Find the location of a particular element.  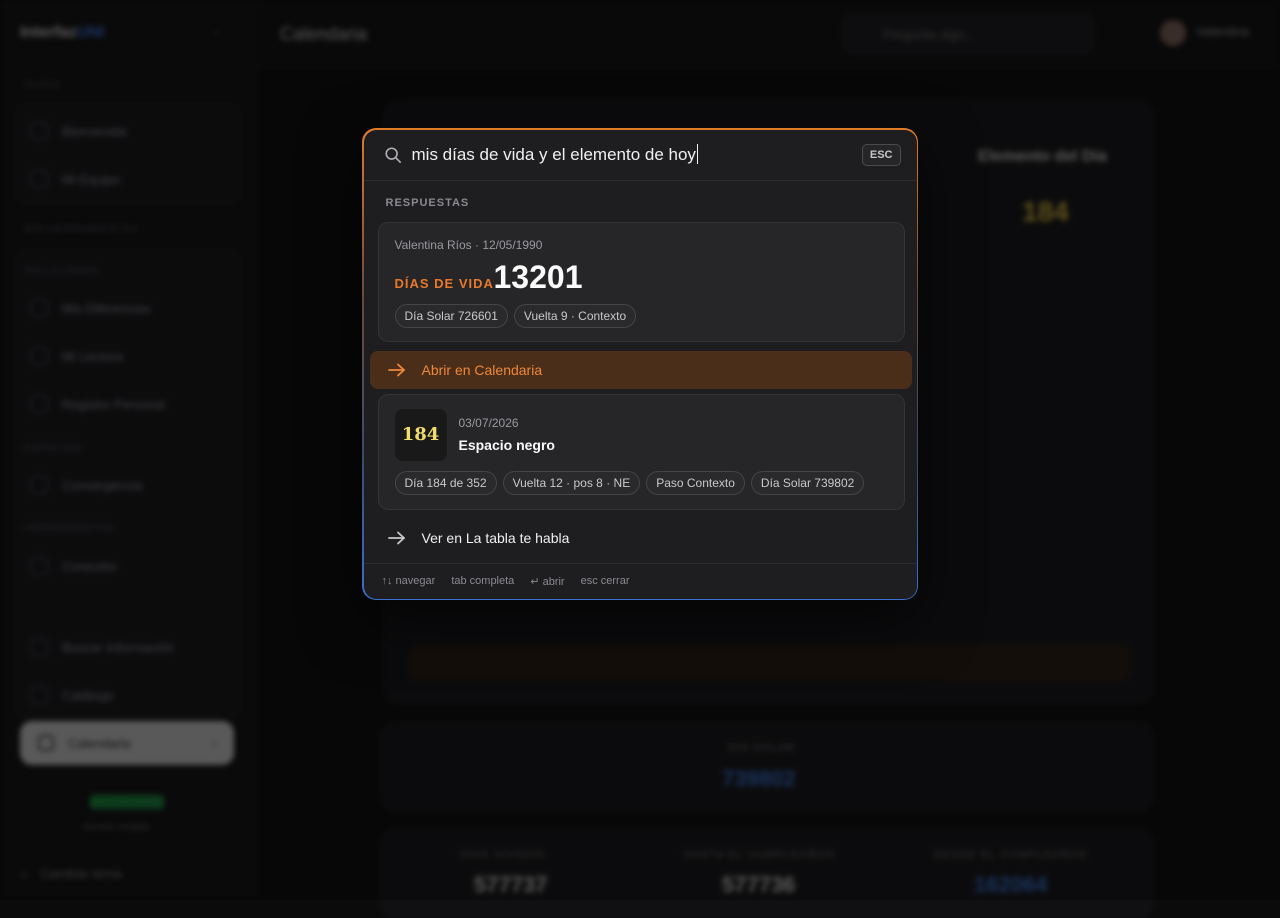

open-table-action: Ver en La tabla te habla is located at coordinates (641, 538).